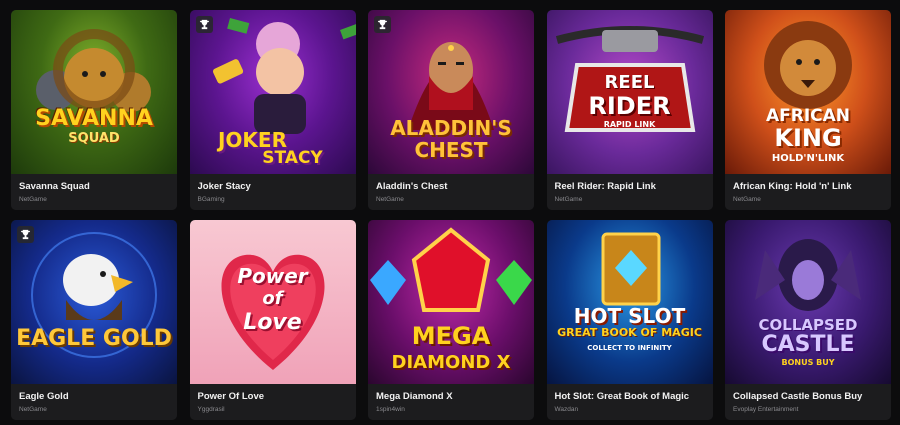 The width and height of the screenshot is (900, 425). What do you see at coordinates (808, 92) in the screenshot?
I see `game-thumbnail: AFRICAN KING HOLD'N'LINK` at bounding box center [808, 92].